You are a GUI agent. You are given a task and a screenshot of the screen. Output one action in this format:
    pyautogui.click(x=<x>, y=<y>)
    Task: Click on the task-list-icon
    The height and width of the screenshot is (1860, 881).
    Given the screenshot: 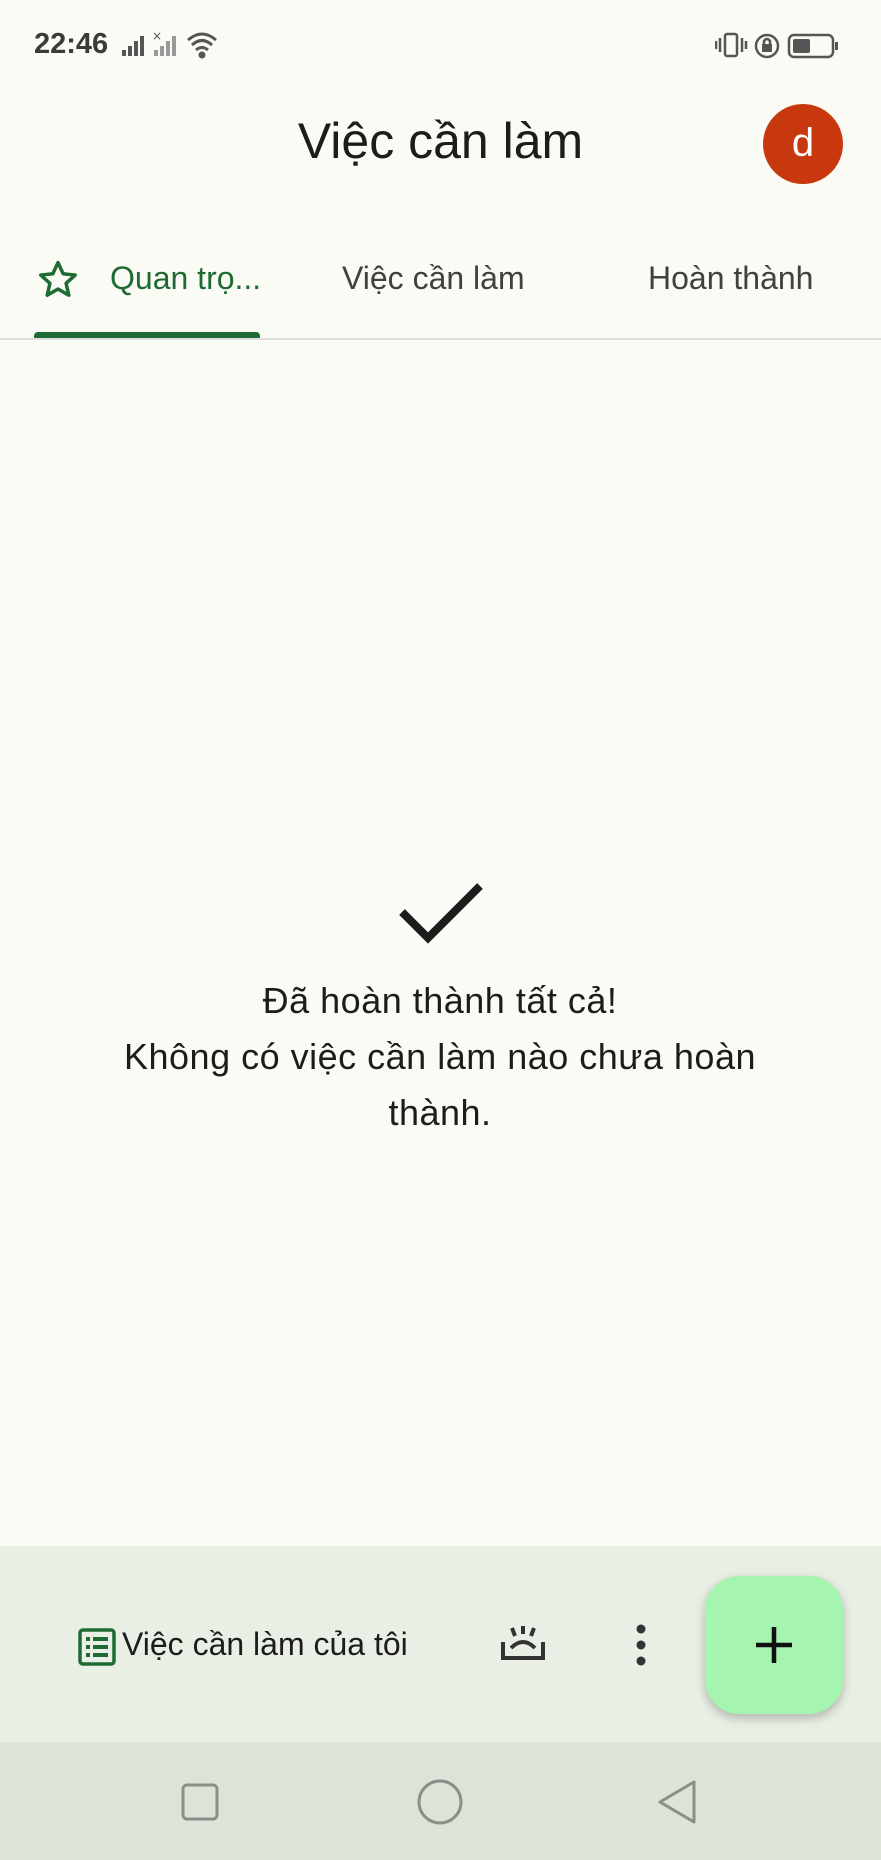 What is the action you would take?
    pyautogui.click(x=97, y=1647)
    